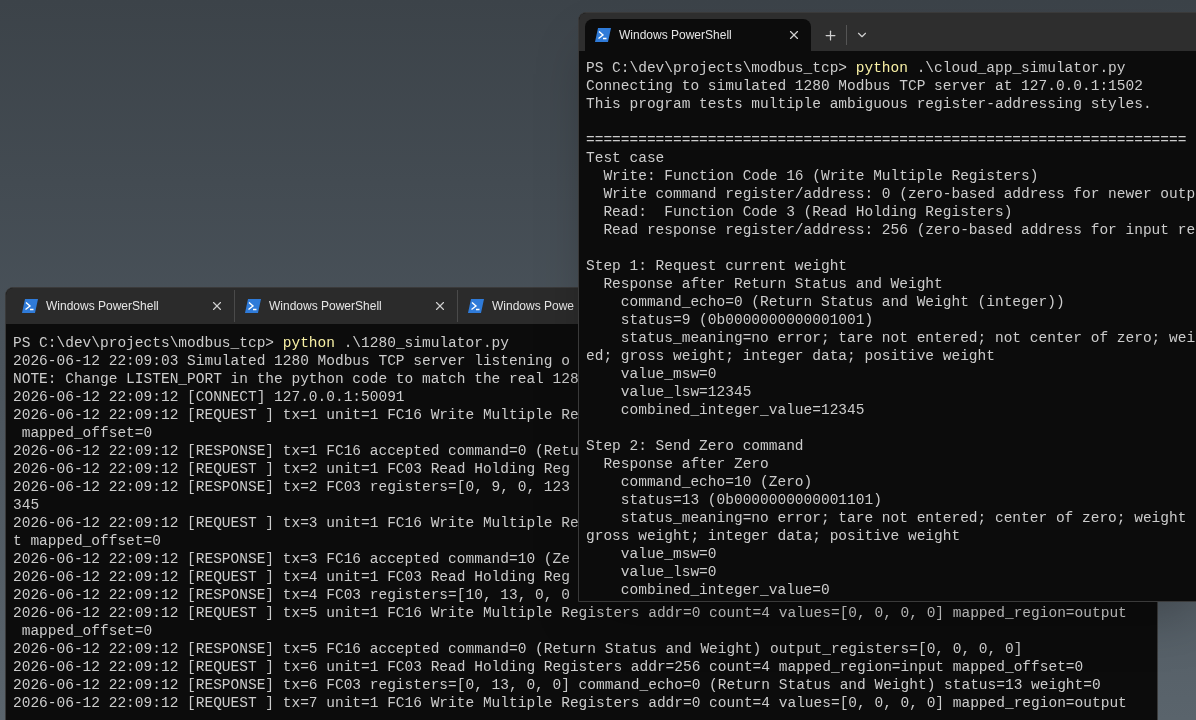 The height and width of the screenshot is (720, 1196). What do you see at coordinates (296, 451) in the screenshot?
I see `output-line: 2026-06-12 22:09:12 [RESPONSE] tx=1 FC16 accepted command=0 (Retu` at bounding box center [296, 451].